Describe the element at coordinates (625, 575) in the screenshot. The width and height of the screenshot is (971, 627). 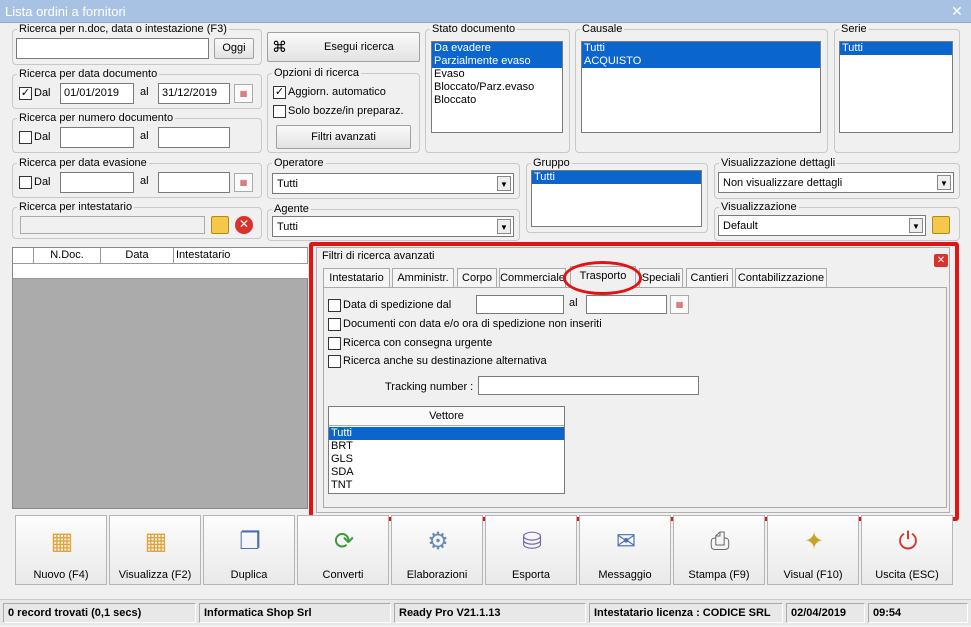
I see `message-label: Messaggio` at that location.